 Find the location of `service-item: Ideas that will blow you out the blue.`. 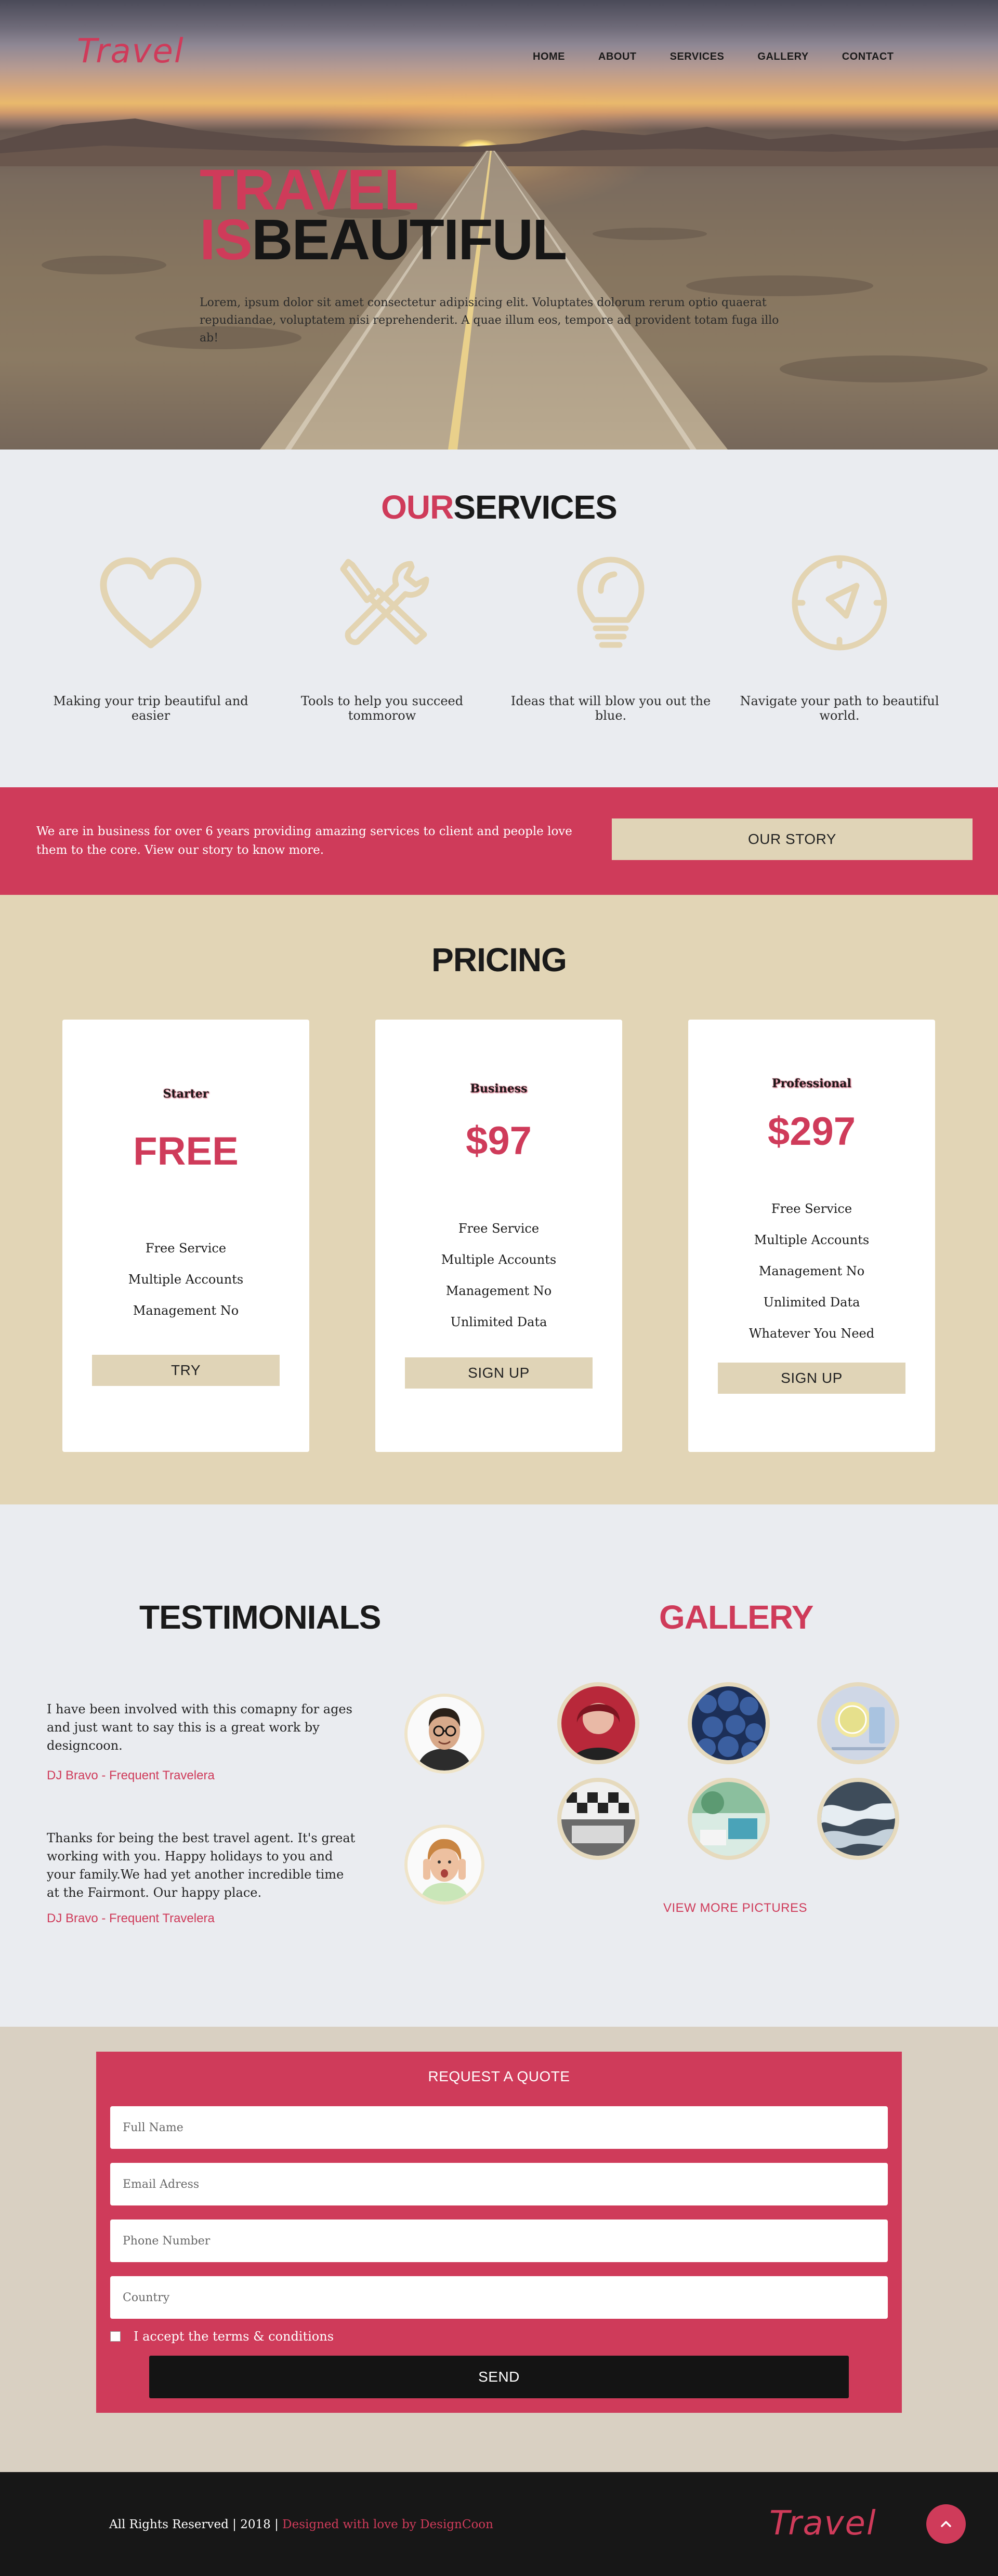

service-item: Ideas that will blow you out the blue. is located at coordinates (611, 638).